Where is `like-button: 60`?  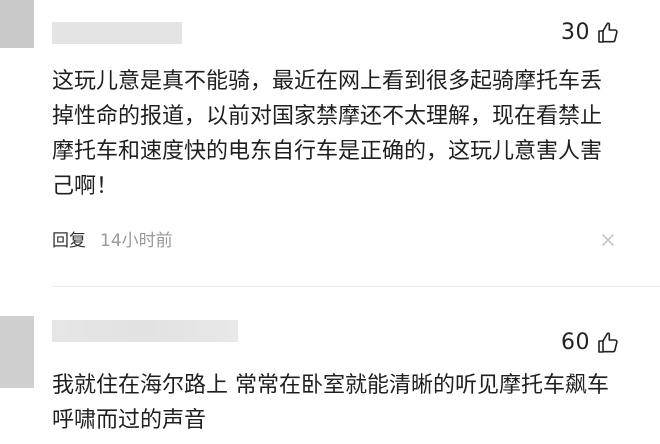
like-button: 60 is located at coordinates (590, 342).